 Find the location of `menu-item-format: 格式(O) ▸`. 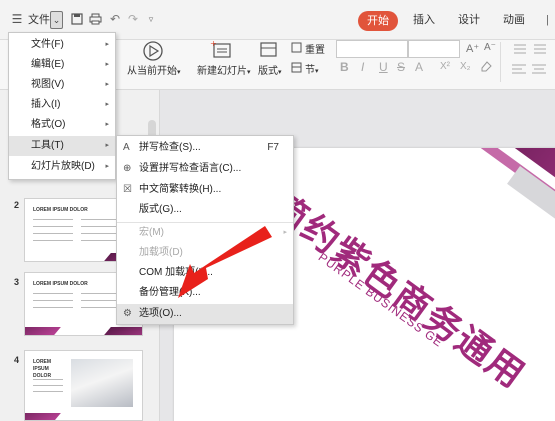

menu-item-format: 格式(O) ▸ is located at coordinates (62, 125).